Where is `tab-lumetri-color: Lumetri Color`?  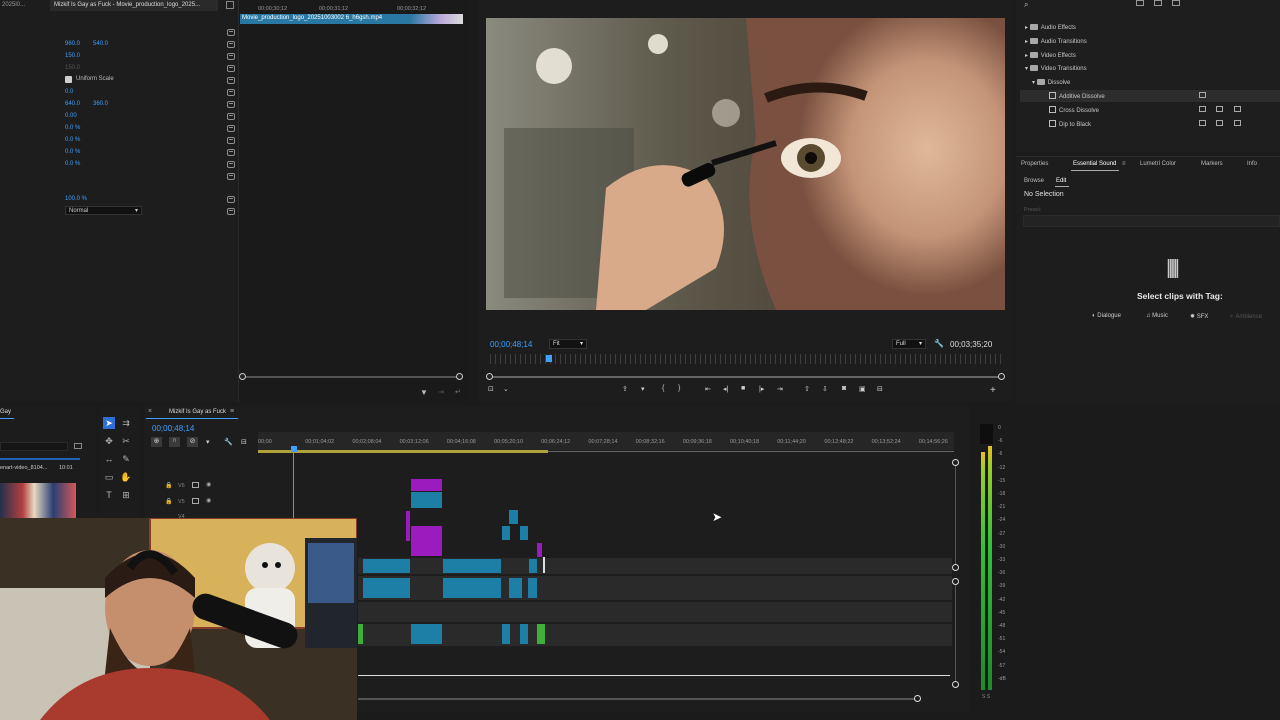
tab-lumetri-color: Lumetri Color is located at coordinates (1158, 164).